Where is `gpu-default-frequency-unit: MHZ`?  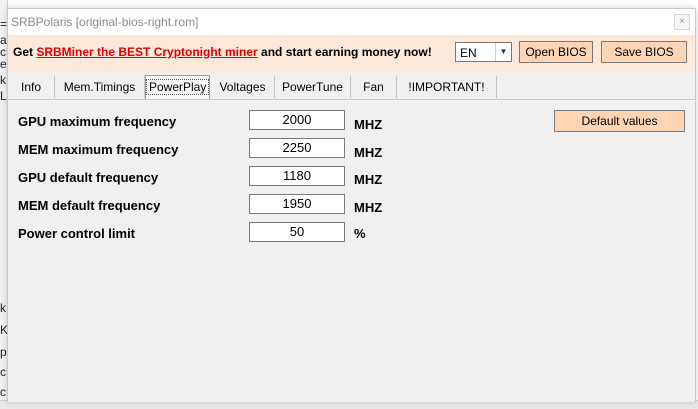
gpu-default-frequency-unit: MHZ is located at coordinates (368, 179).